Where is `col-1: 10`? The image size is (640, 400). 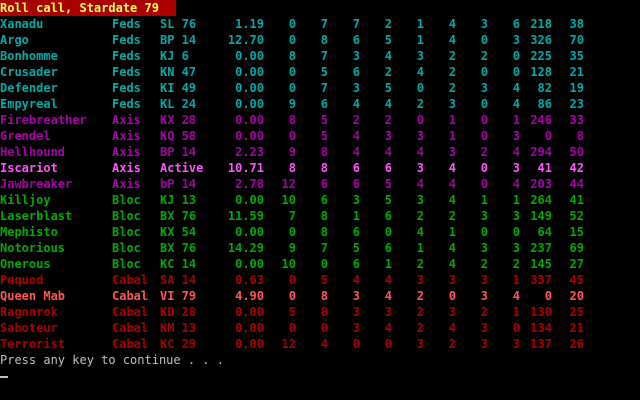 col-1: 10 is located at coordinates (288, 200).